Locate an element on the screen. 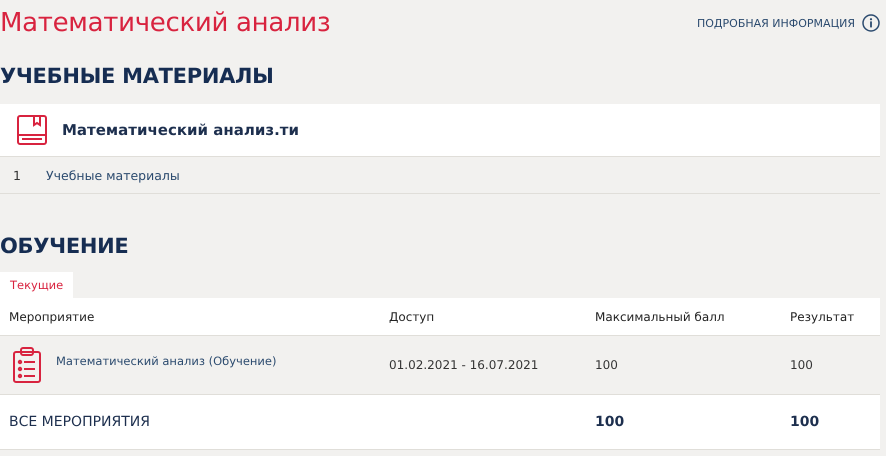 The height and width of the screenshot is (456, 886). page-title: Математический анализ is located at coordinates (165, 23).